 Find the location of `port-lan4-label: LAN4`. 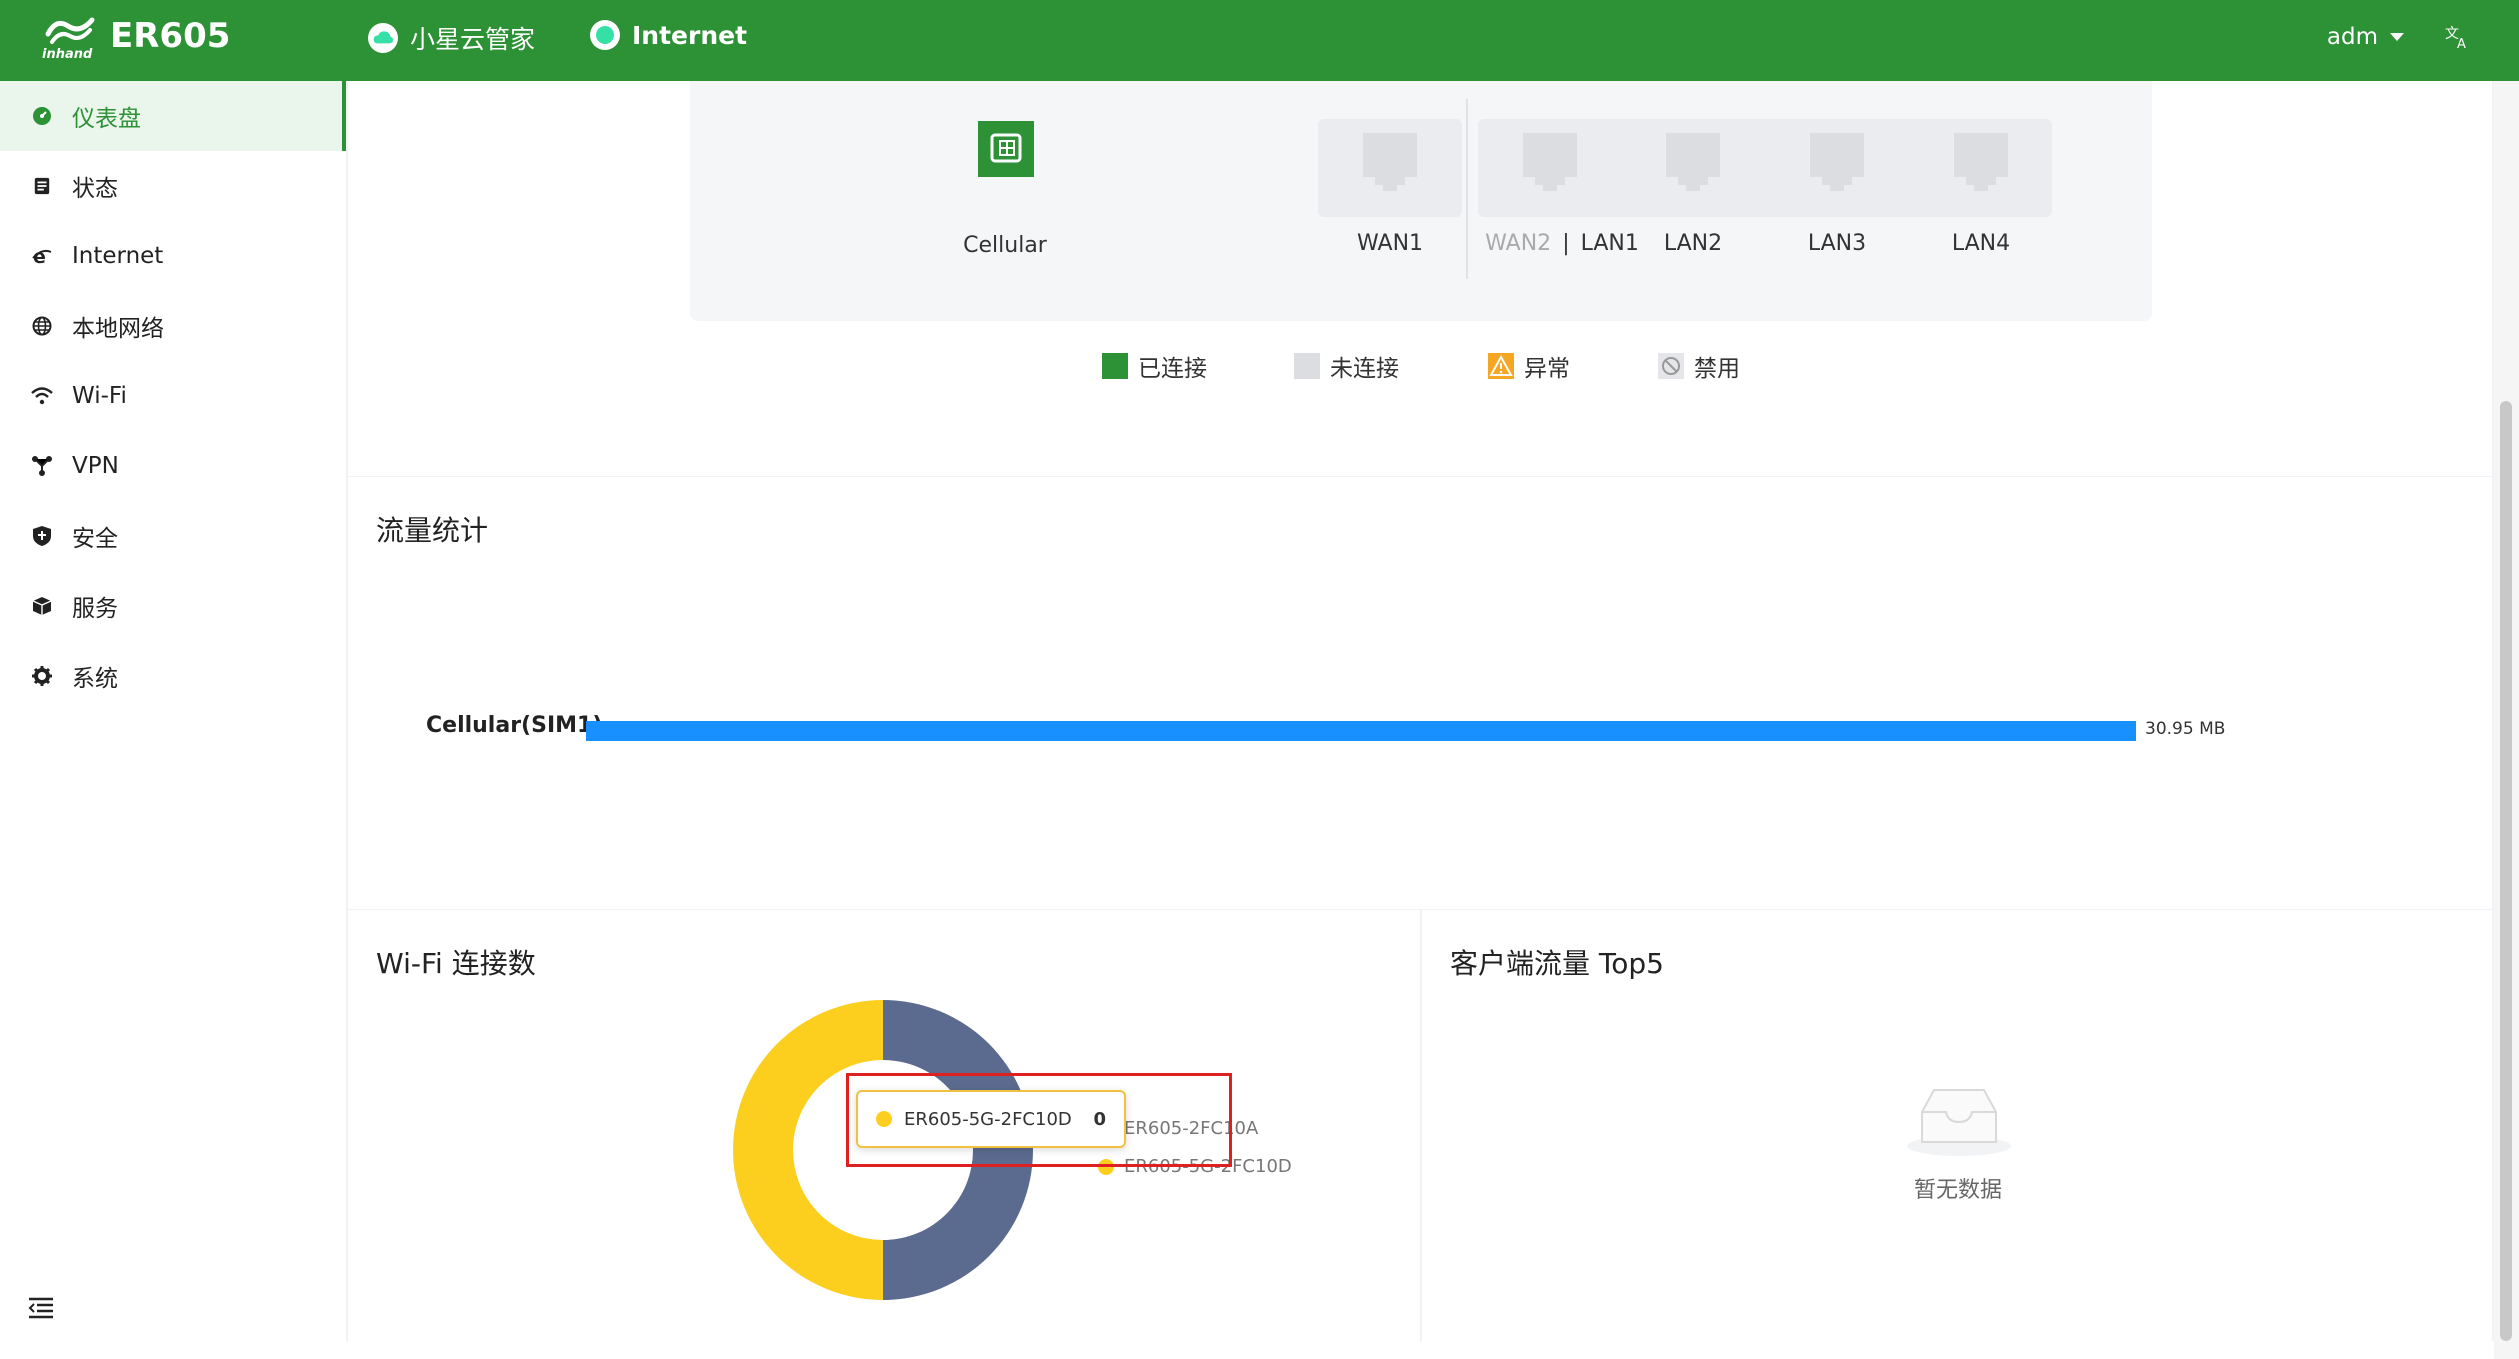

port-lan4-label: LAN4 is located at coordinates (1981, 243).